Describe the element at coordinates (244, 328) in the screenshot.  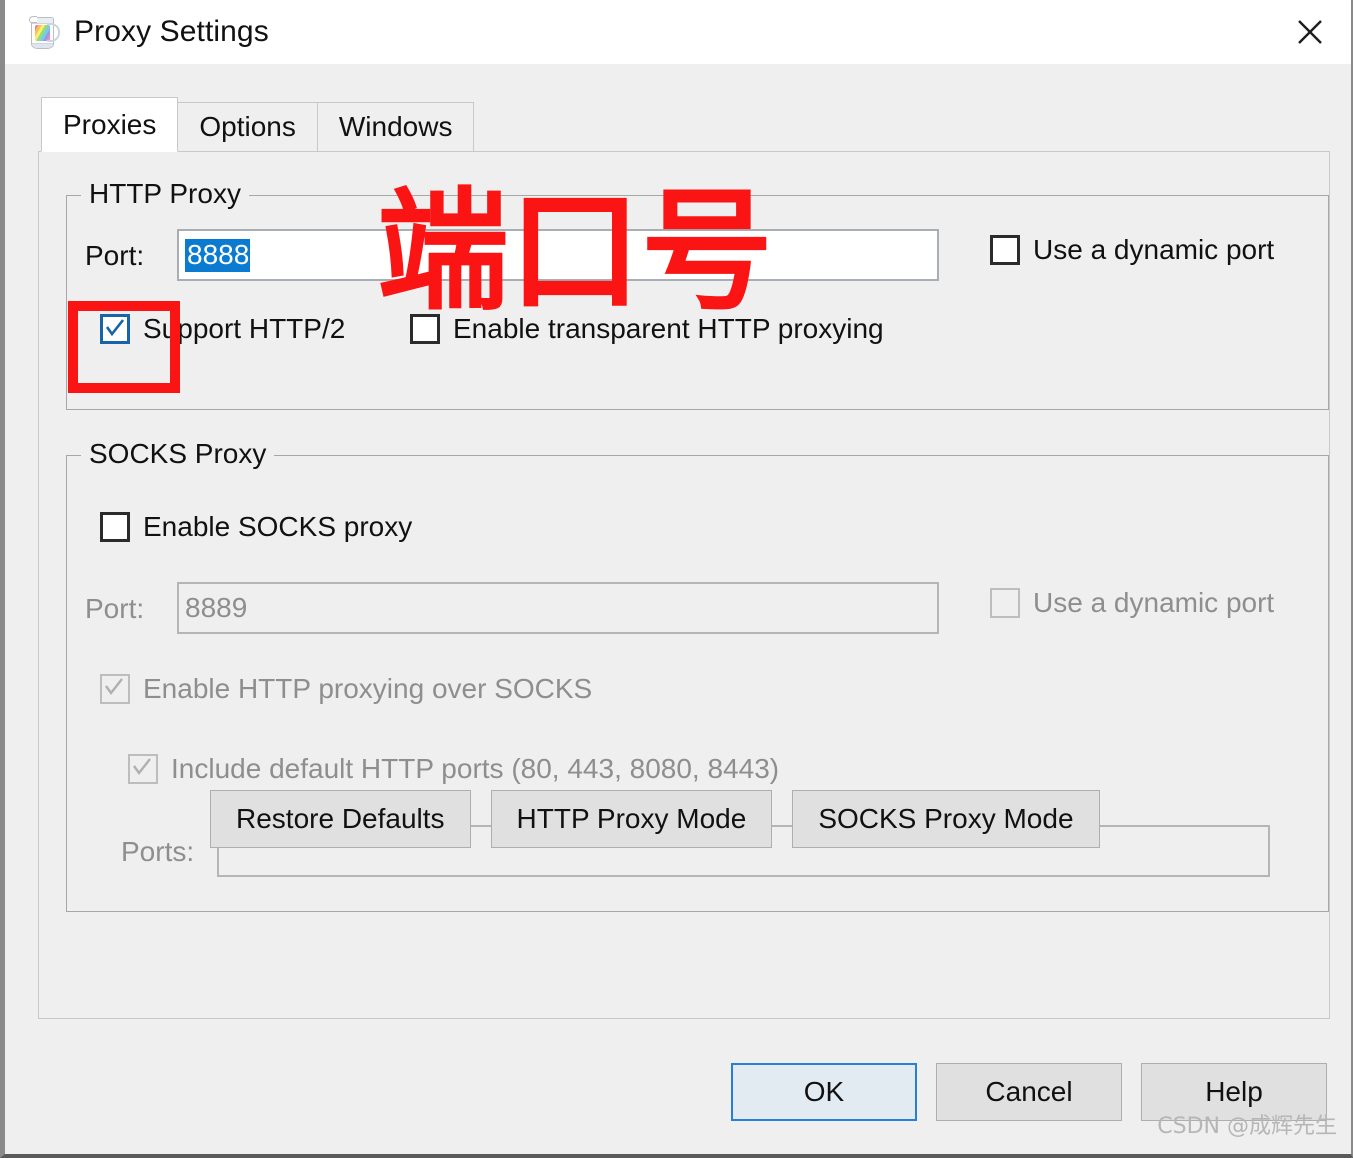
I see `support-http2-label: Support HTTP/2` at that location.